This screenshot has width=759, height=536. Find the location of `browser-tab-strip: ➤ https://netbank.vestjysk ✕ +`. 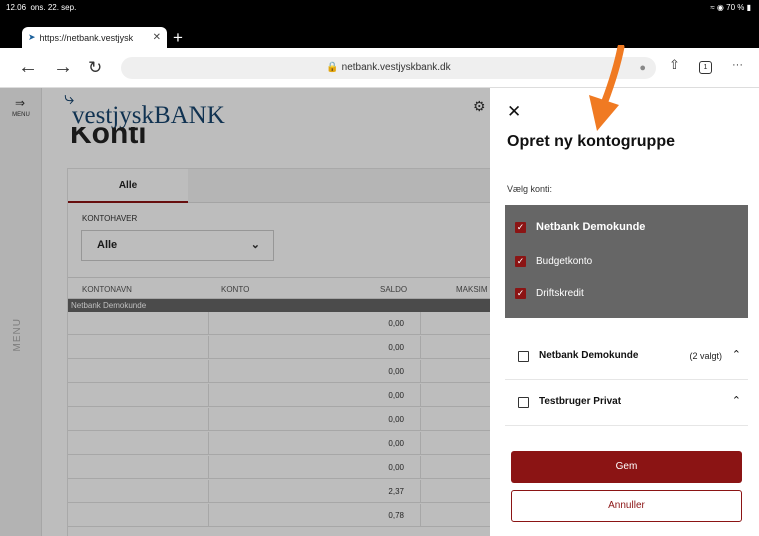

browser-tab-strip: ➤ https://netbank.vestjysk ✕ + is located at coordinates (379, 31).